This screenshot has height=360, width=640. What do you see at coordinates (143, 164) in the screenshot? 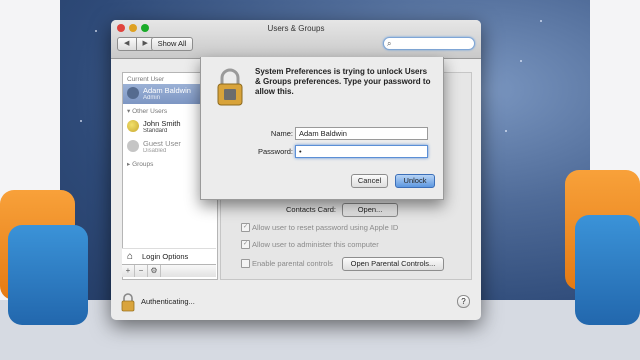
I see `groups-label: Groups` at bounding box center [143, 164].